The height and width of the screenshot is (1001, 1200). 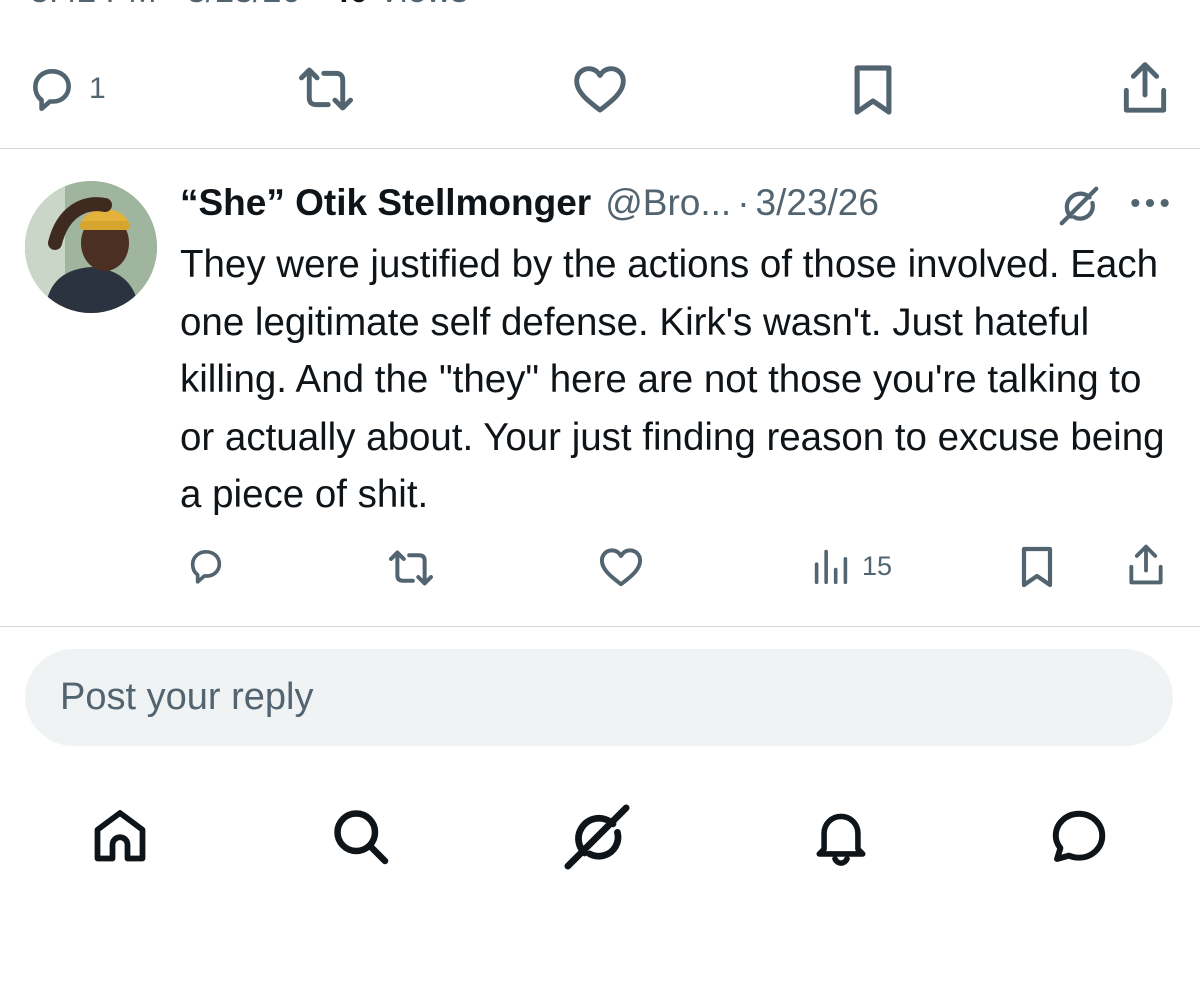 I want to click on reply-bookmark-button, so click(x=1037, y=567).